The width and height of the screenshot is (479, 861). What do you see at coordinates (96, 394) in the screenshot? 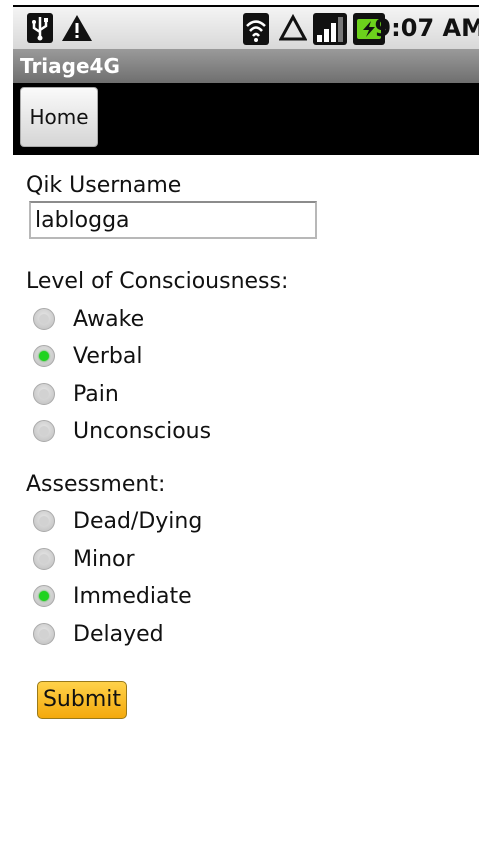
I see `radio-label: Pain` at bounding box center [96, 394].